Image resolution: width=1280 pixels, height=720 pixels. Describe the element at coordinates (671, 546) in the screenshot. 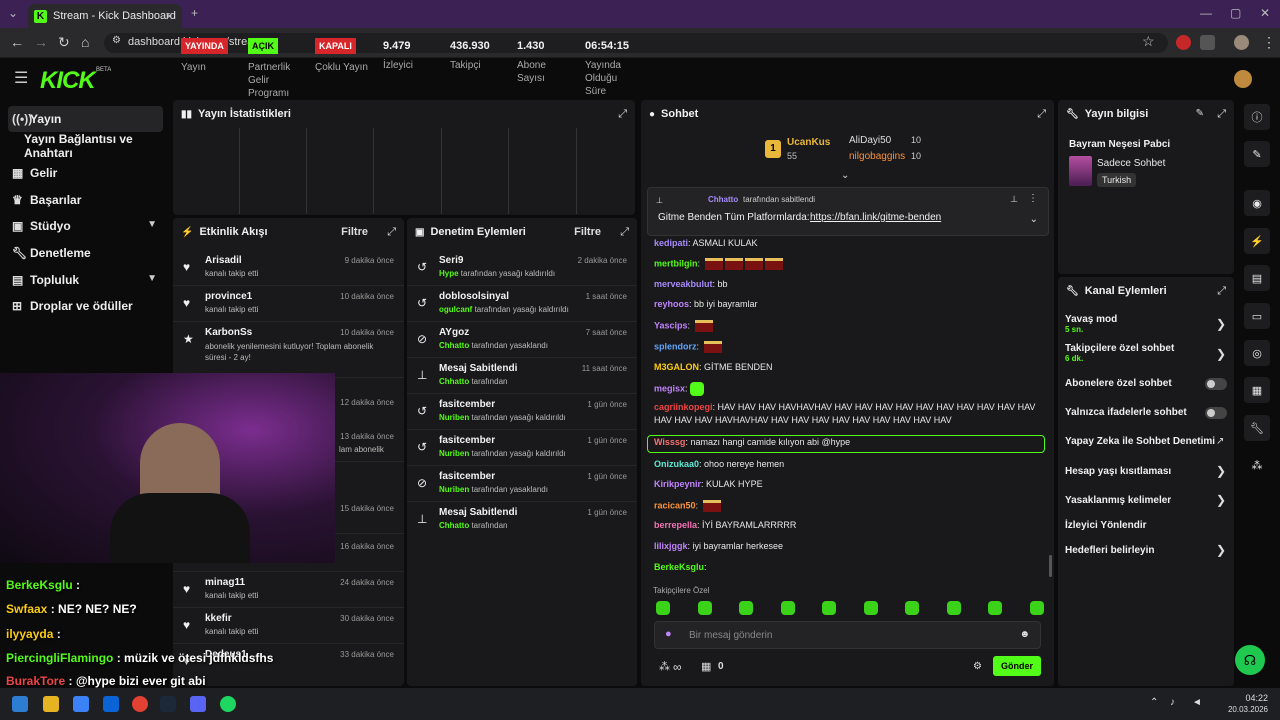

I see `chat-username: lilixjggk` at that location.